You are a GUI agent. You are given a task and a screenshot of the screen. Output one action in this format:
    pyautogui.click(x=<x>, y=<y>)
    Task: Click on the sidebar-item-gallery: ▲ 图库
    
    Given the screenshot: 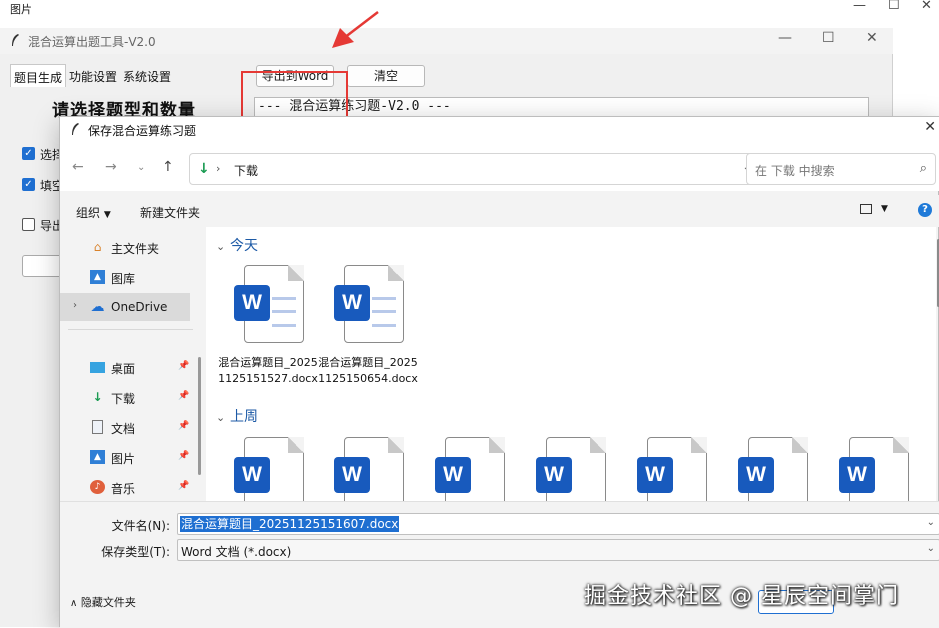 What is the action you would take?
    pyautogui.click(x=125, y=277)
    